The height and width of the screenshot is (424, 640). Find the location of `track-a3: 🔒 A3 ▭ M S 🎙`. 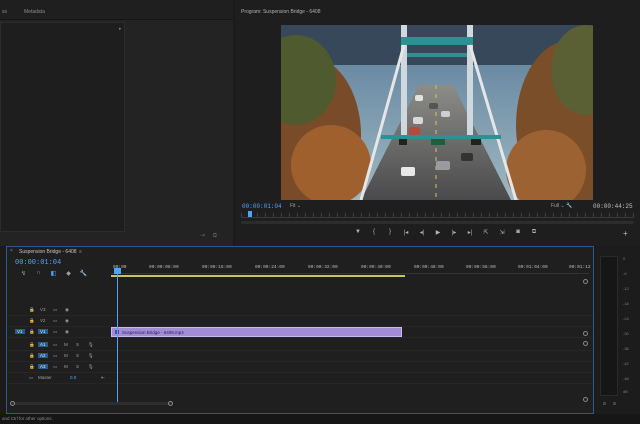

track-a3: 🔒 A3 ▭ M S 🎙 is located at coordinates (300, 367).